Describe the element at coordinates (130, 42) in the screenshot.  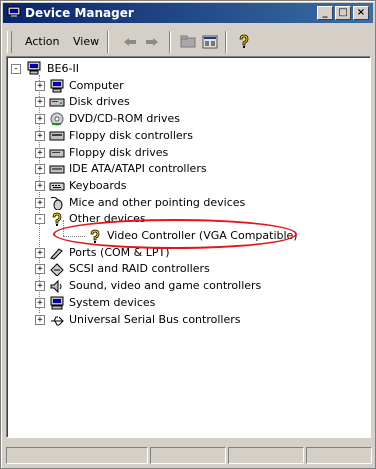
I see `back-arrow-icon` at that location.